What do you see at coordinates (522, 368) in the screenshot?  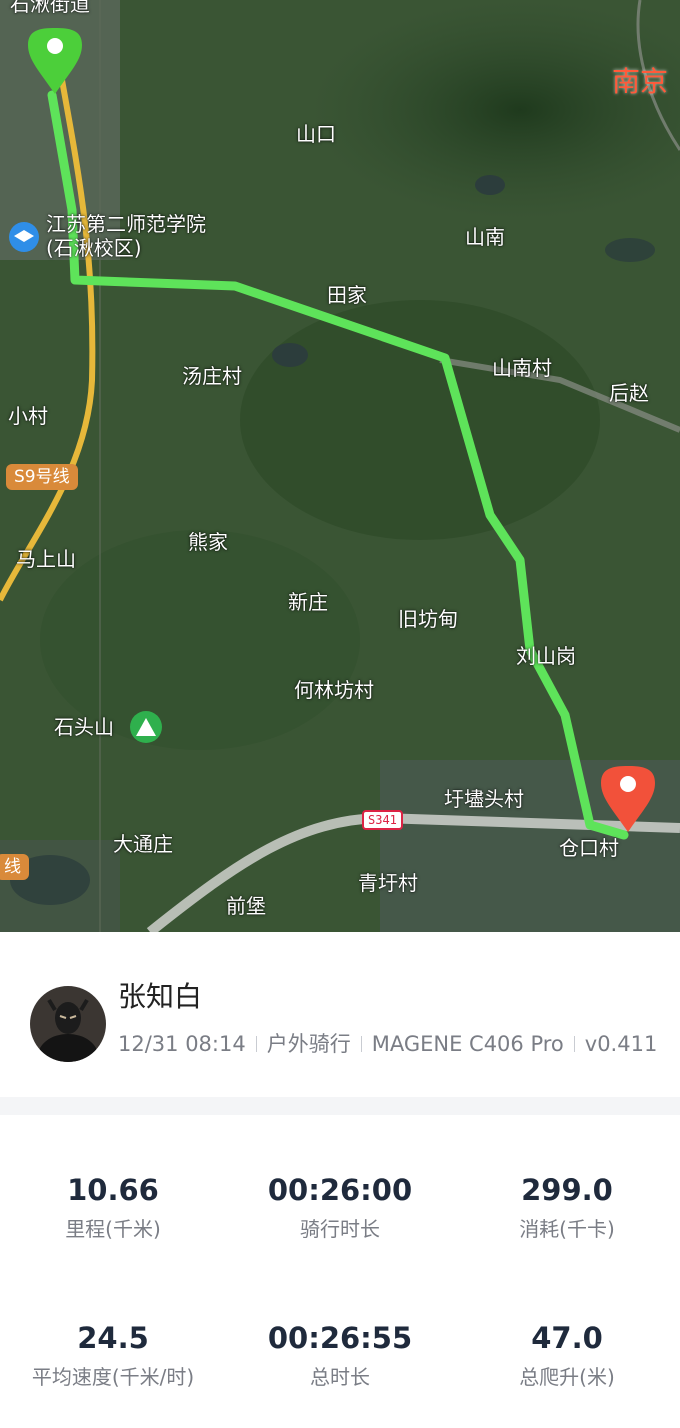 I see `map-label: 山南村` at bounding box center [522, 368].